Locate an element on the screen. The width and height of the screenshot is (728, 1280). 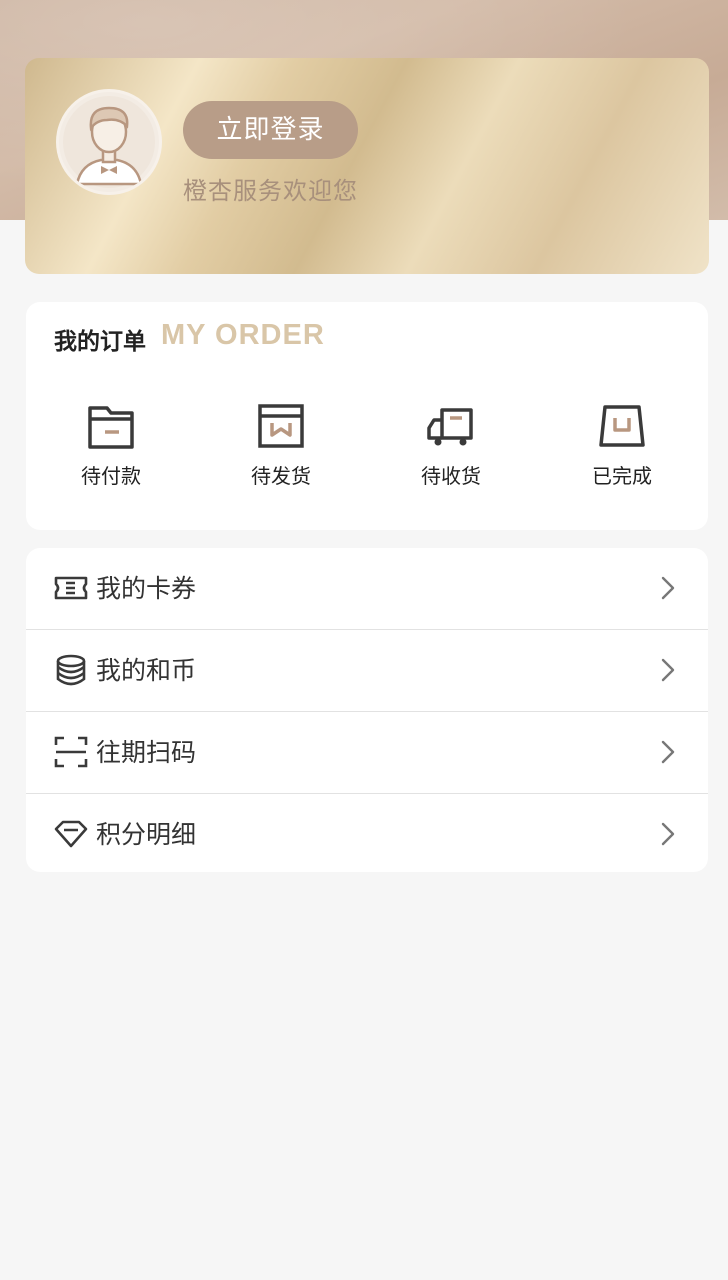
order-item-label: 待付款 is located at coordinates (111, 476).